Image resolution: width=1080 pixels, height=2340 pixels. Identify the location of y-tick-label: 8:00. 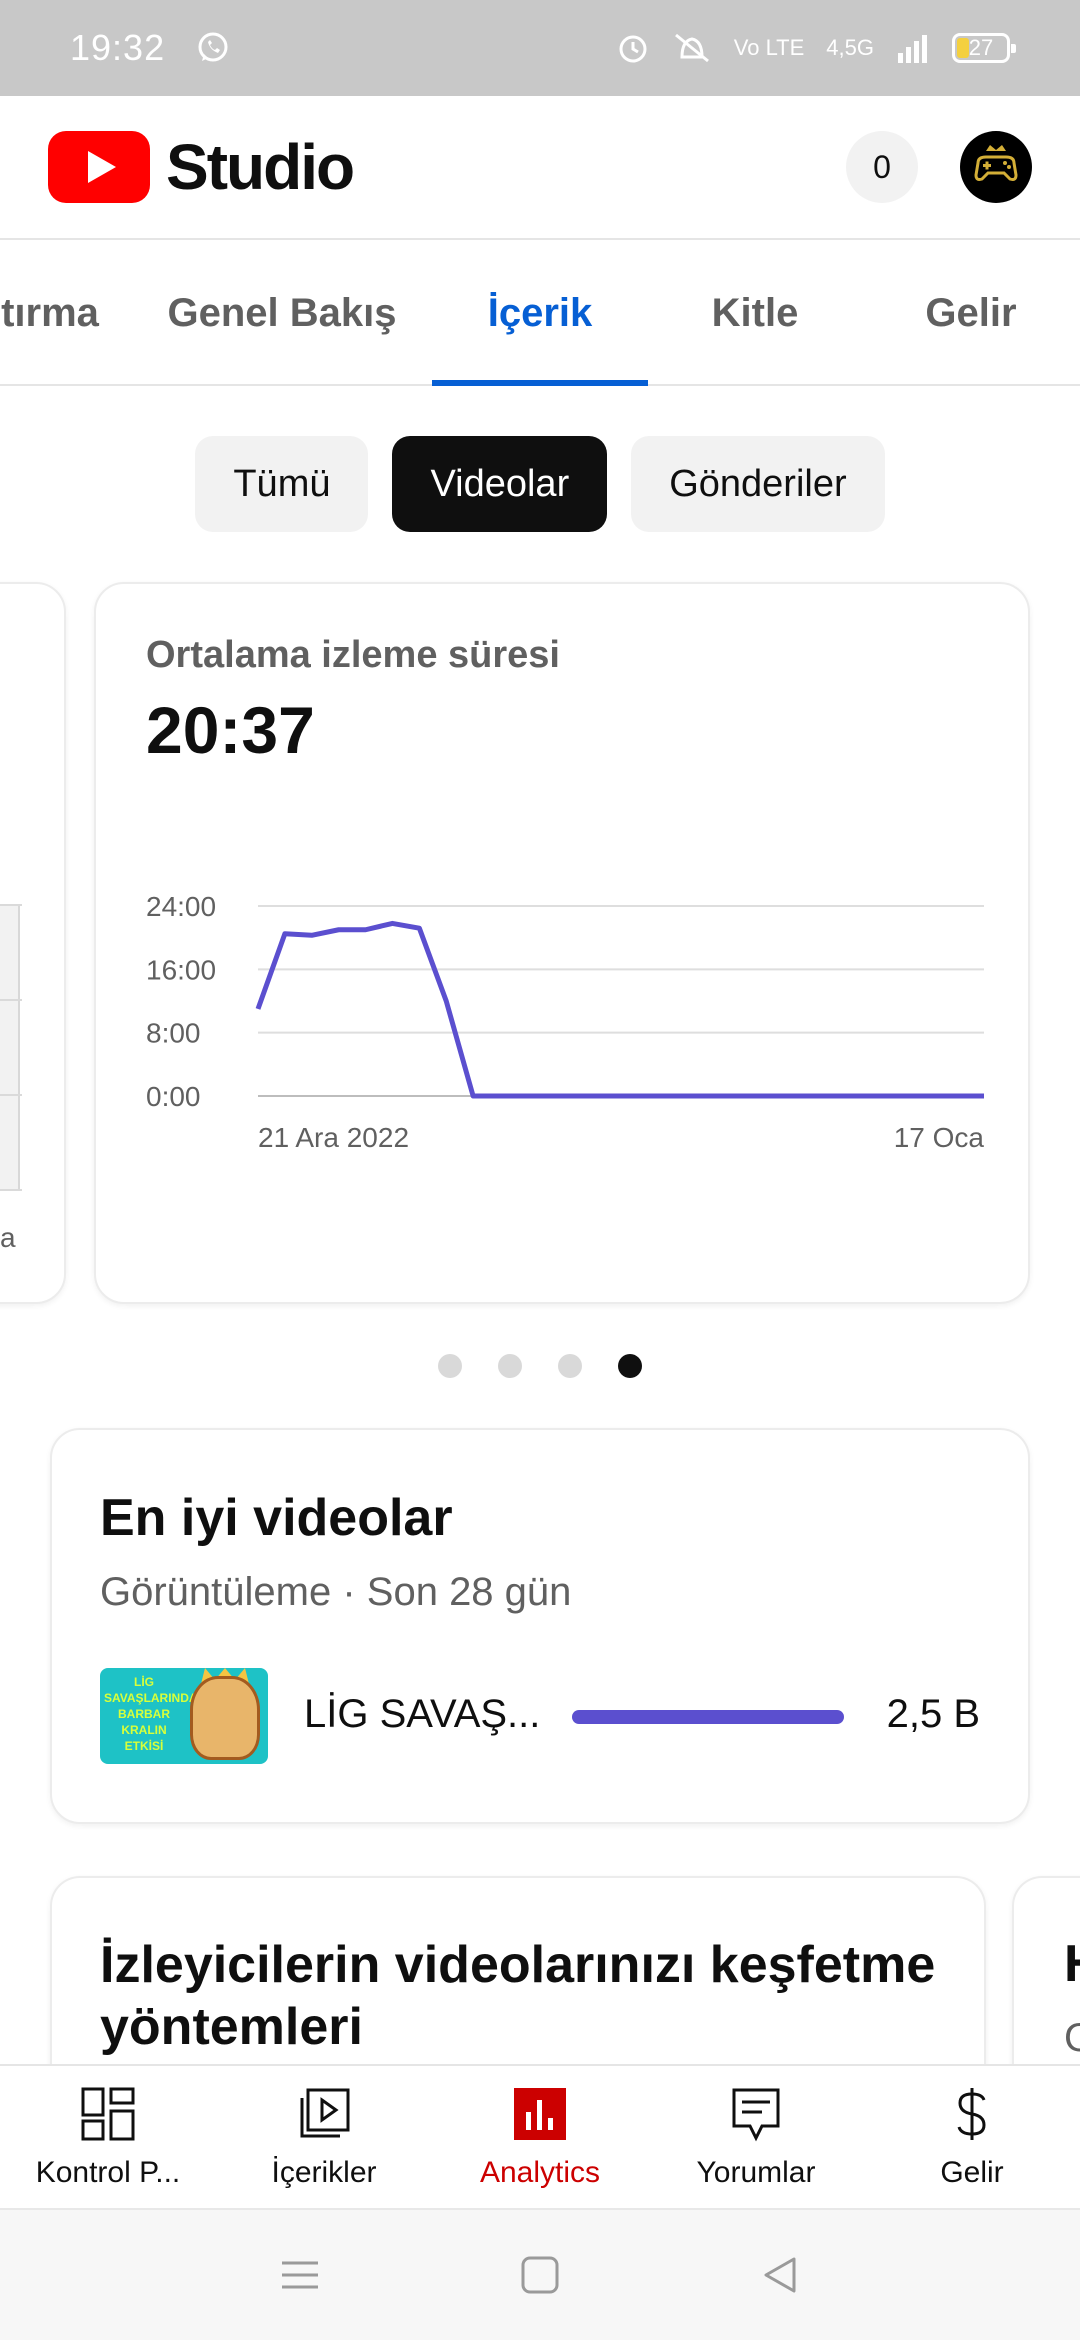
(173, 1033).